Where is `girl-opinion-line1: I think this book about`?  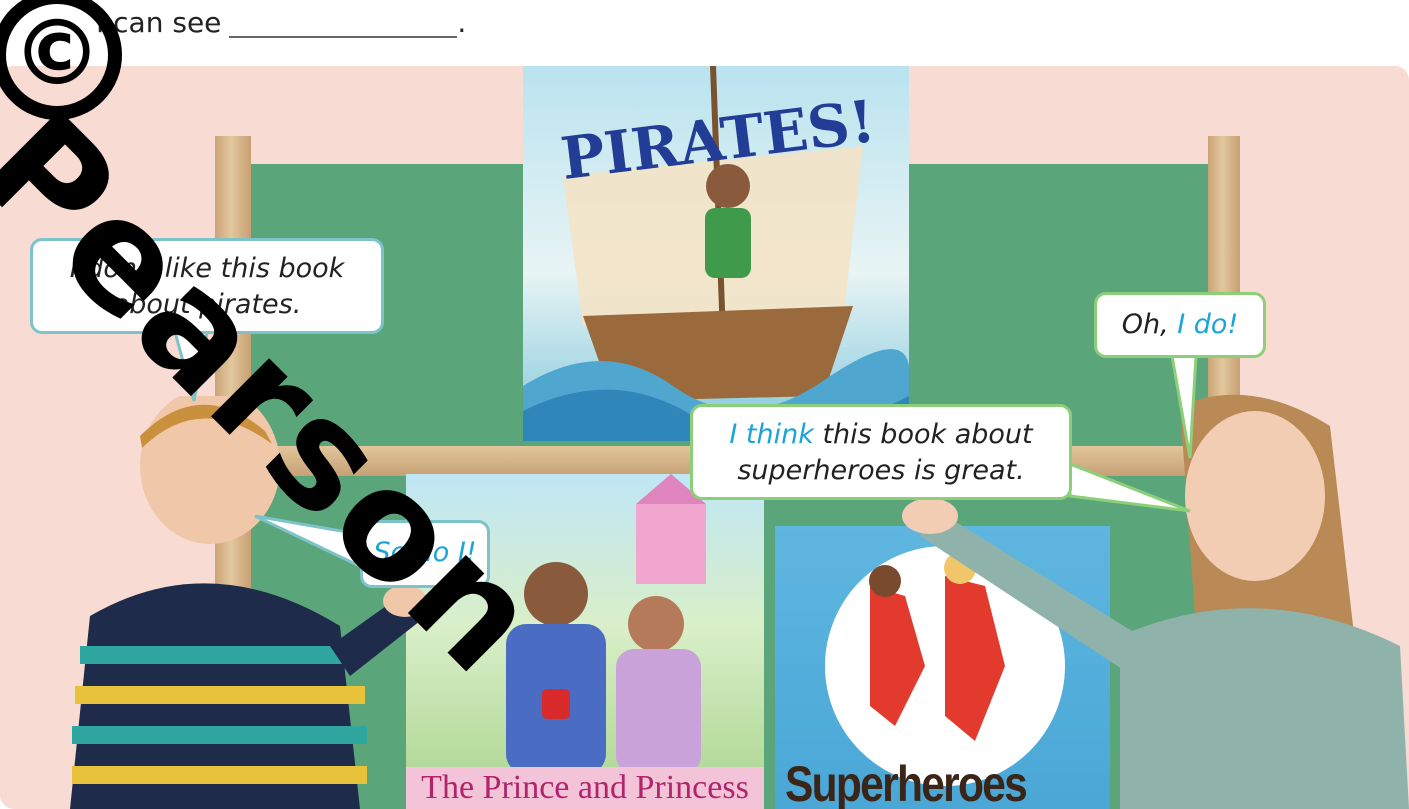 girl-opinion-line1: I think this book about is located at coordinates (881, 435).